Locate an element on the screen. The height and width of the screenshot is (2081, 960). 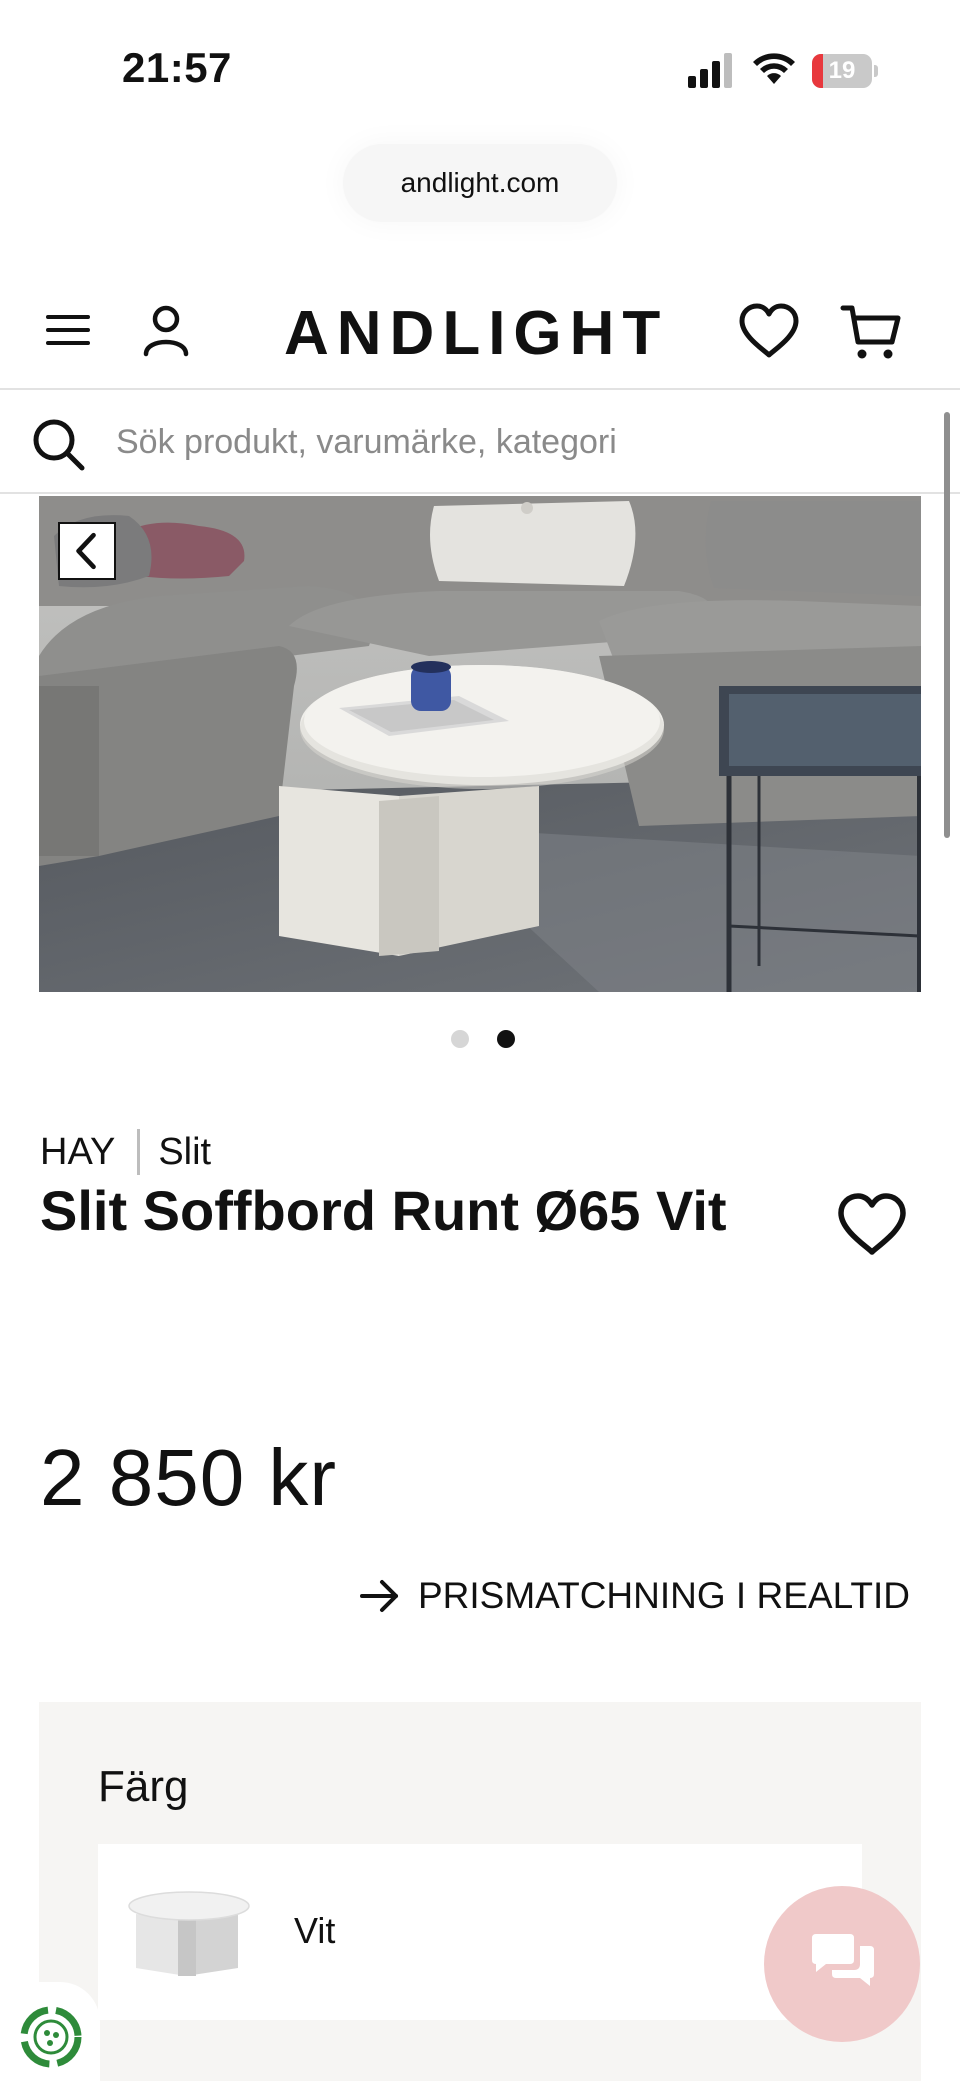
search-bar is located at coordinates (480, 443).